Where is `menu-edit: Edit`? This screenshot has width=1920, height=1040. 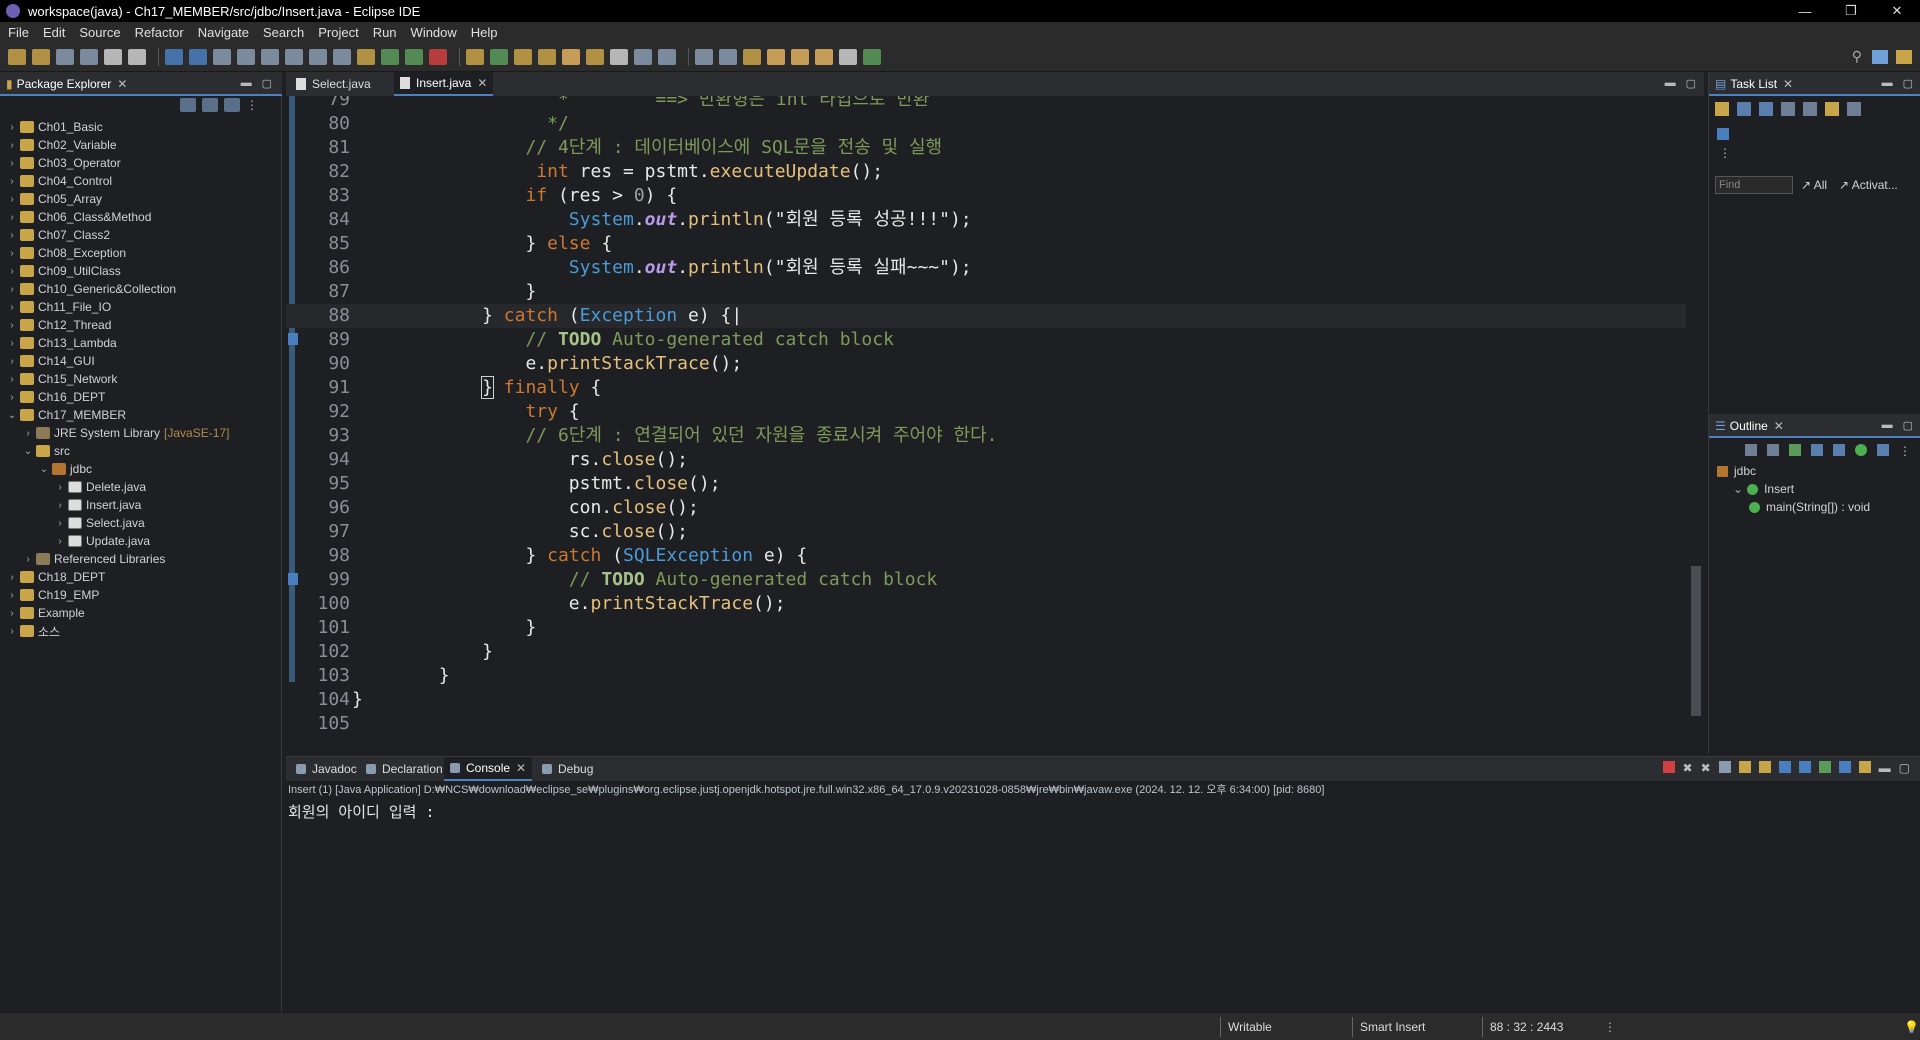
menu-edit: Edit is located at coordinates (54, 32).